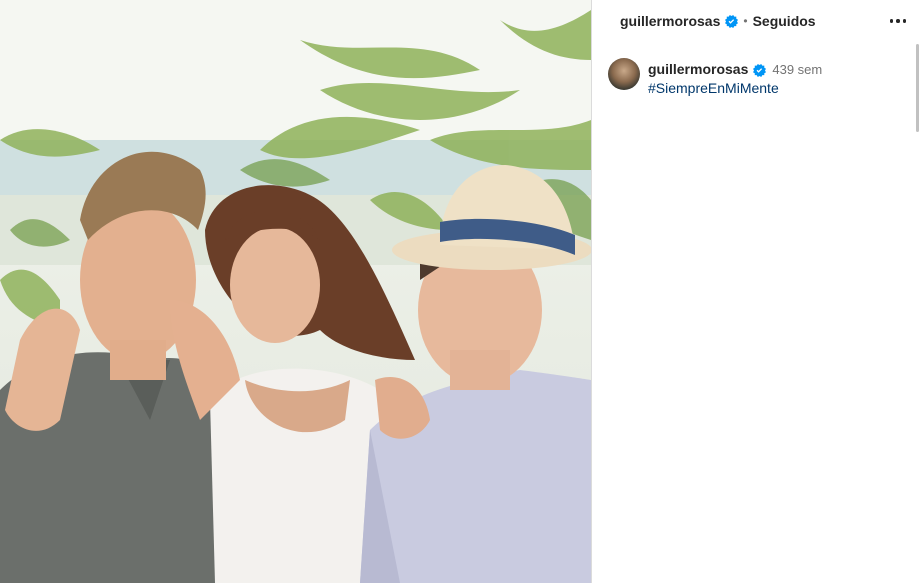  Describe the element at coordinates (898, 21) in the screenshot. I see `more-options-icon` at that location.